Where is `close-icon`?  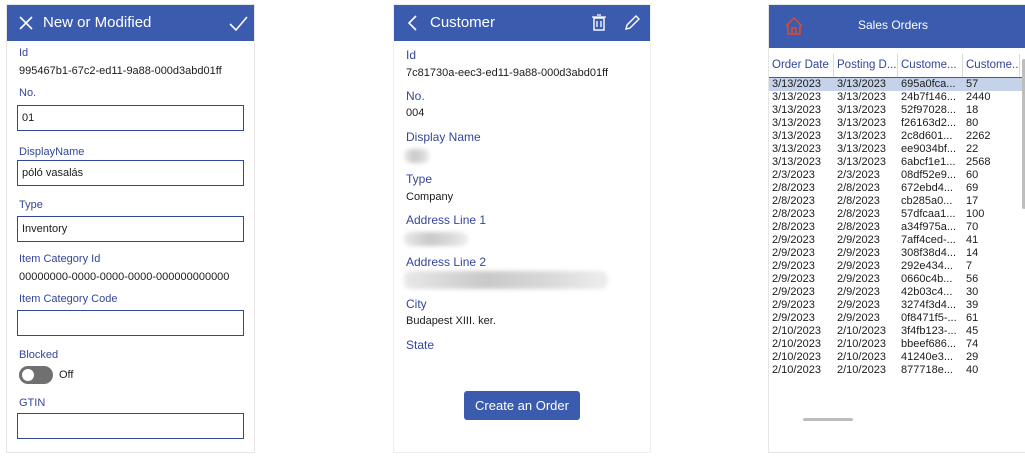
close-icon is located at coordinates (26, 23).